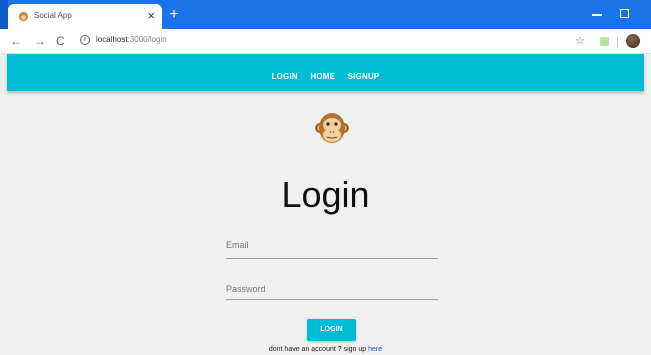  What do you see at coordinates (332, 250) in the screenshot?
I see `email-field: Email` at bounding box center [332, 250].